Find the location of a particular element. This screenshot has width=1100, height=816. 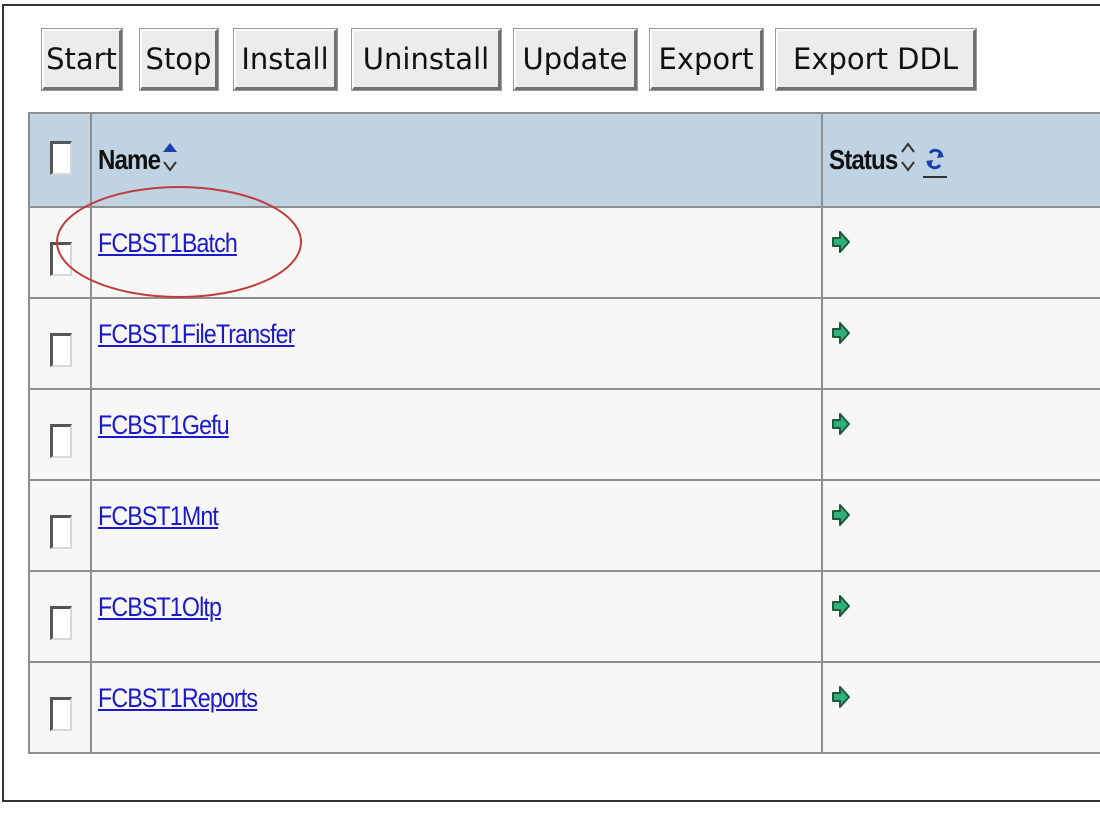

select-all-checkbox is located at coordinates (61, 157).